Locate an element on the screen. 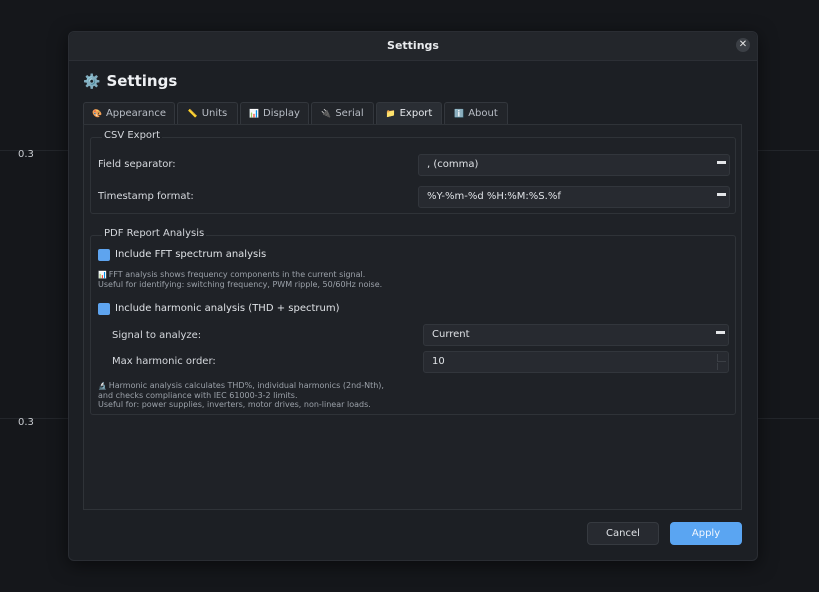 The height and width of the screenshot is (592, 819). close-icon: ✕ is located at coordinates (743, 44).